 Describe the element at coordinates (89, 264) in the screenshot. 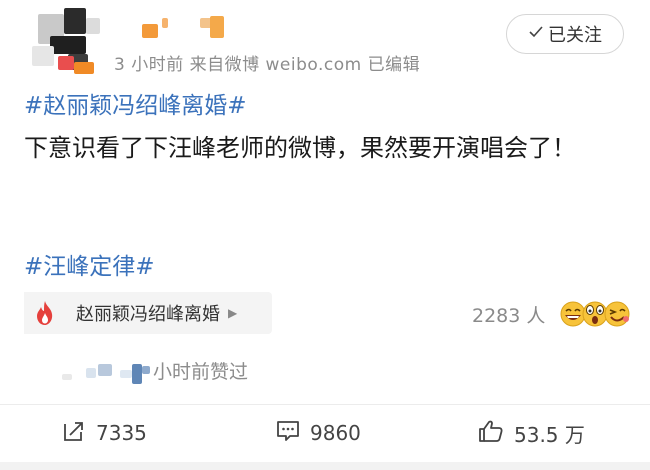

I see `topic-link-2: #汪峰定律#` at that location.